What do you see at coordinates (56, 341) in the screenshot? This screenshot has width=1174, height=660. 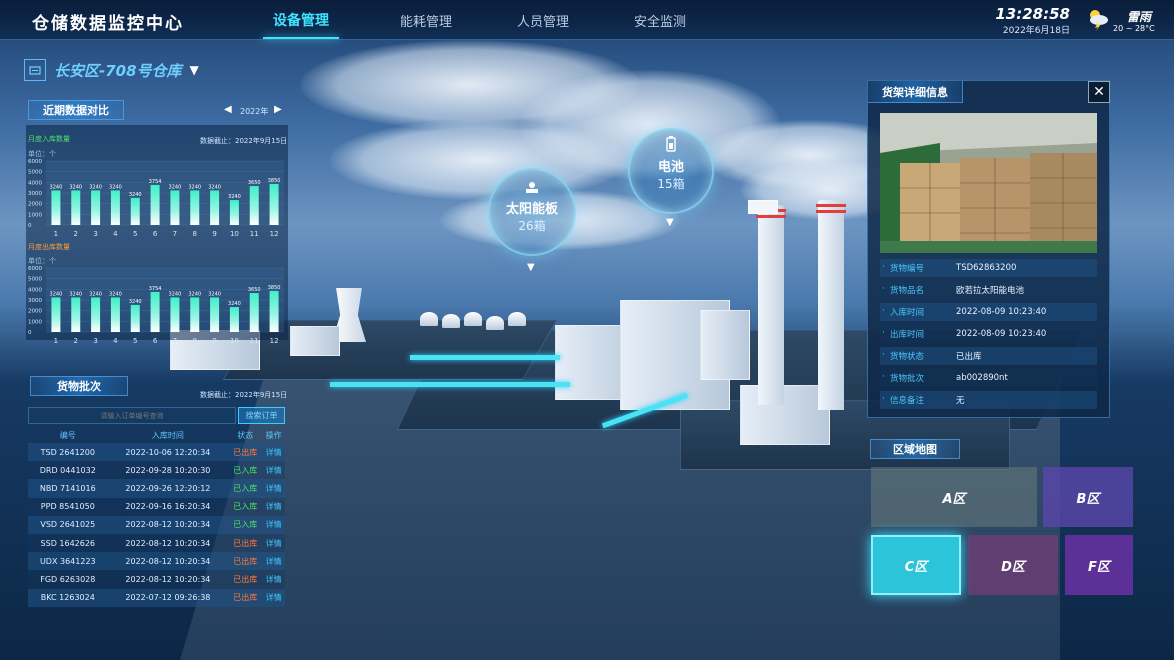 I see `x-tick-label: 1` at bounding box center [56, 341].